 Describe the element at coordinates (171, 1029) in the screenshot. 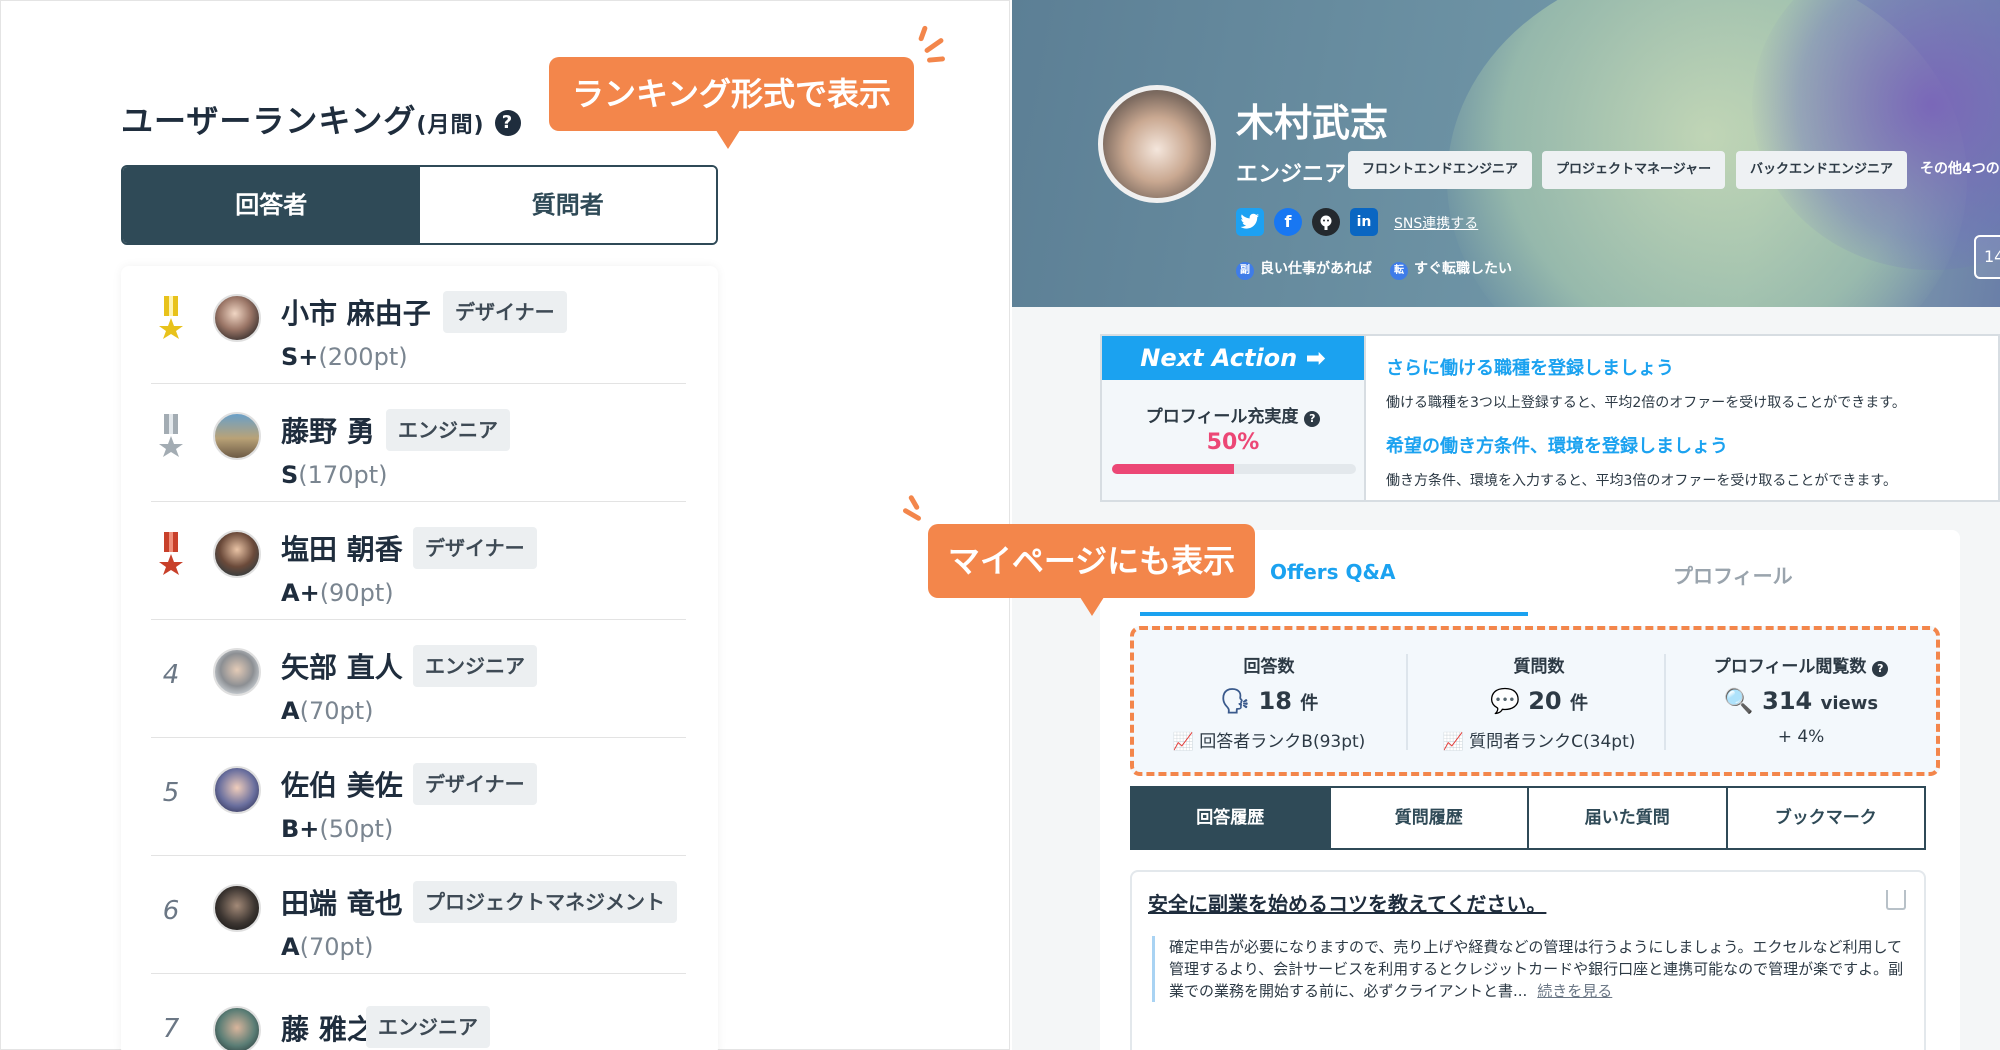

I see `rank-number-text: 7` at that location.